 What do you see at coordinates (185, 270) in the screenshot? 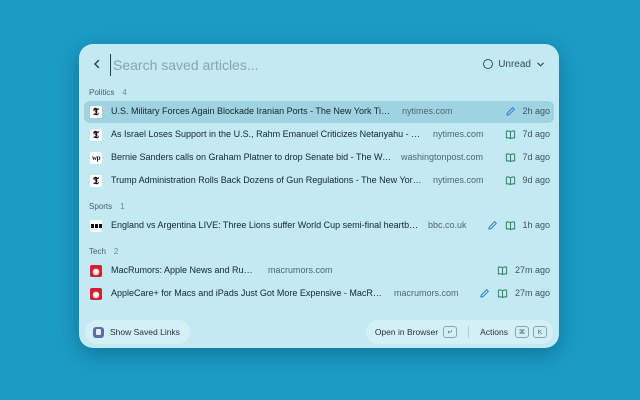
I see `article-title: MacRumors: Apple News and Rumors` at bounding box center [185, 270].